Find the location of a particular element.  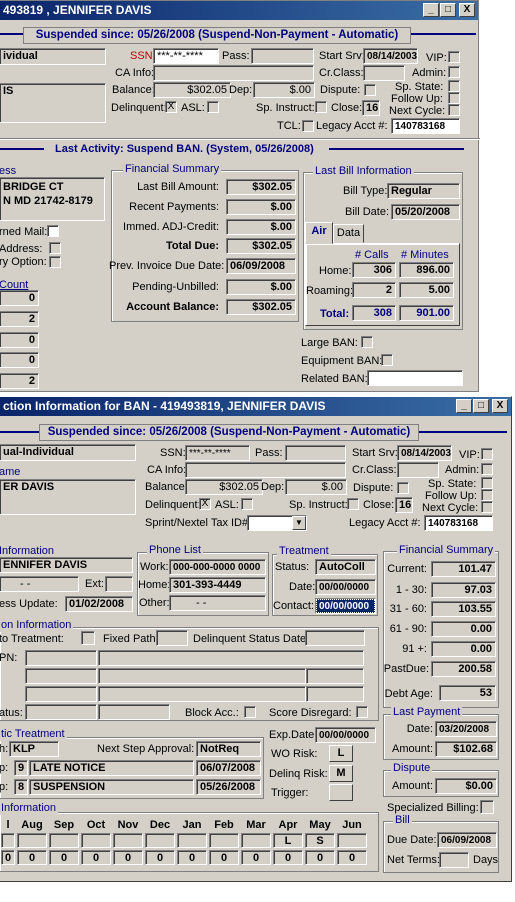

pending-unbilled-field: $.00 is located at coordinates (261, 287).